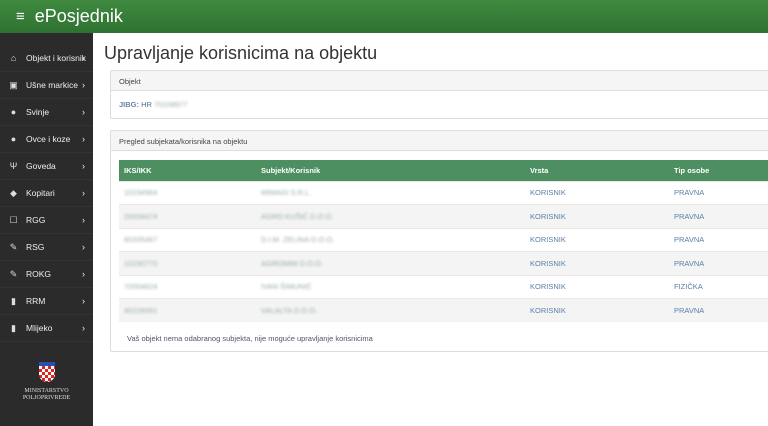  Describe the element at coordinates (79, 16) in the screenshot. I see `app-title: ePosjednik` at that location.